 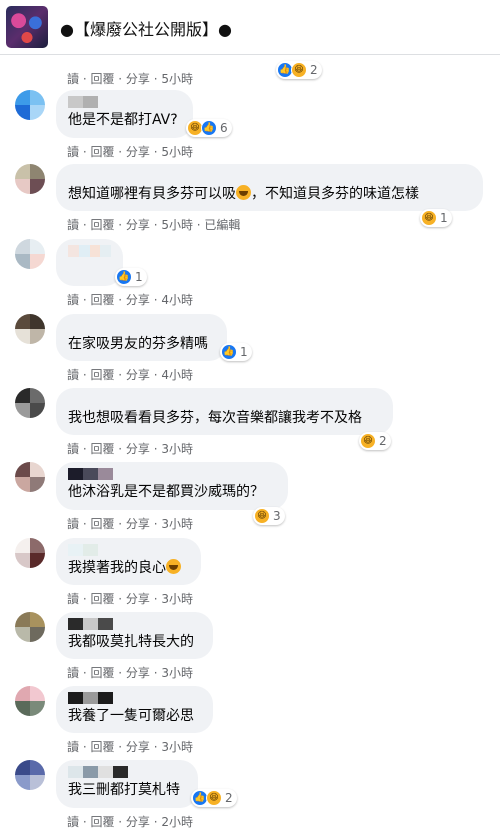 I want to click on comment-bubble: 我摸著我的良心, so click(x=128, y=561).